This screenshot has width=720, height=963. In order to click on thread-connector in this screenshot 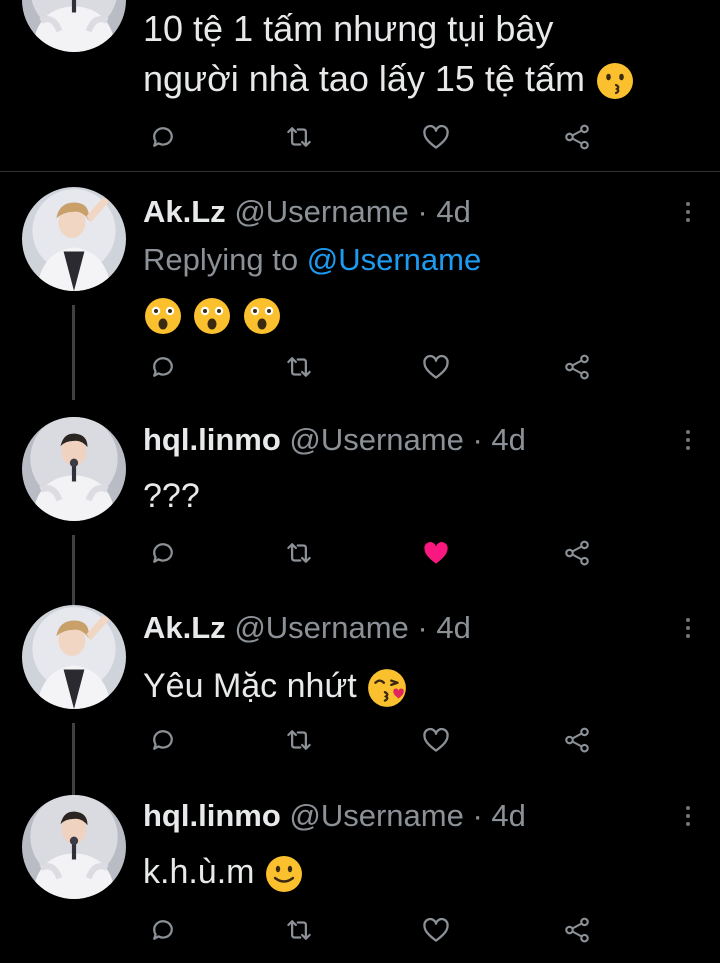, I will do `click(73, 760)`.